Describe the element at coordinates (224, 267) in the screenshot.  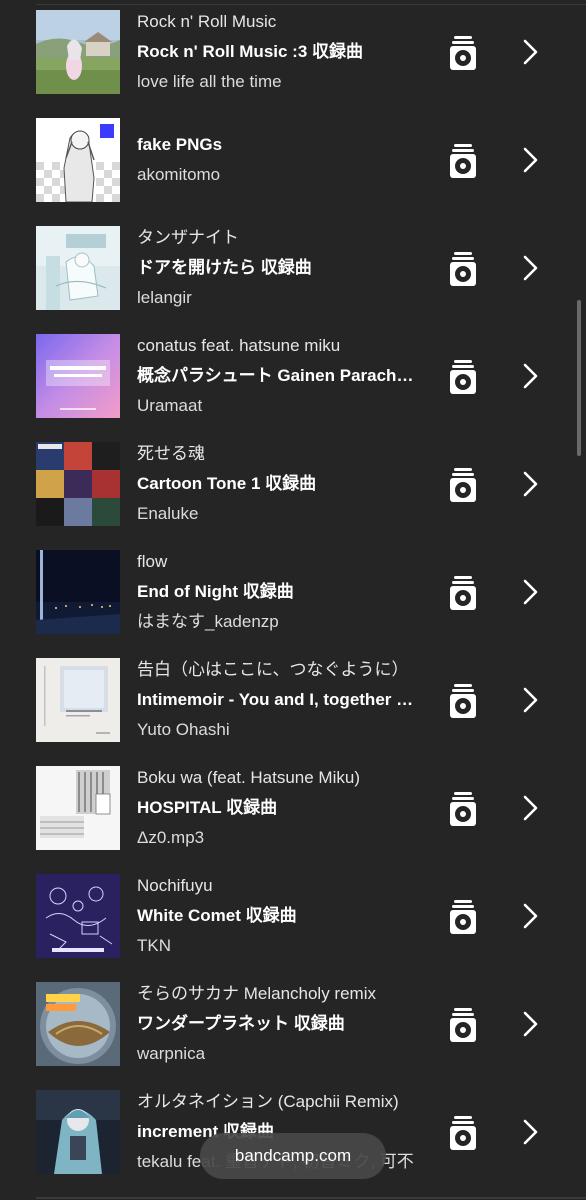
I see `album-name: ドアを開けたら 収録曲` at that location.